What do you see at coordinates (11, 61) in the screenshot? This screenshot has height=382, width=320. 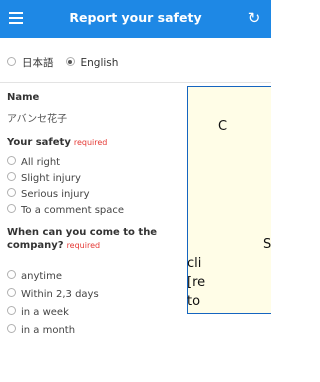 I see `language-radio-japanese` at bounding box center [11, 61].